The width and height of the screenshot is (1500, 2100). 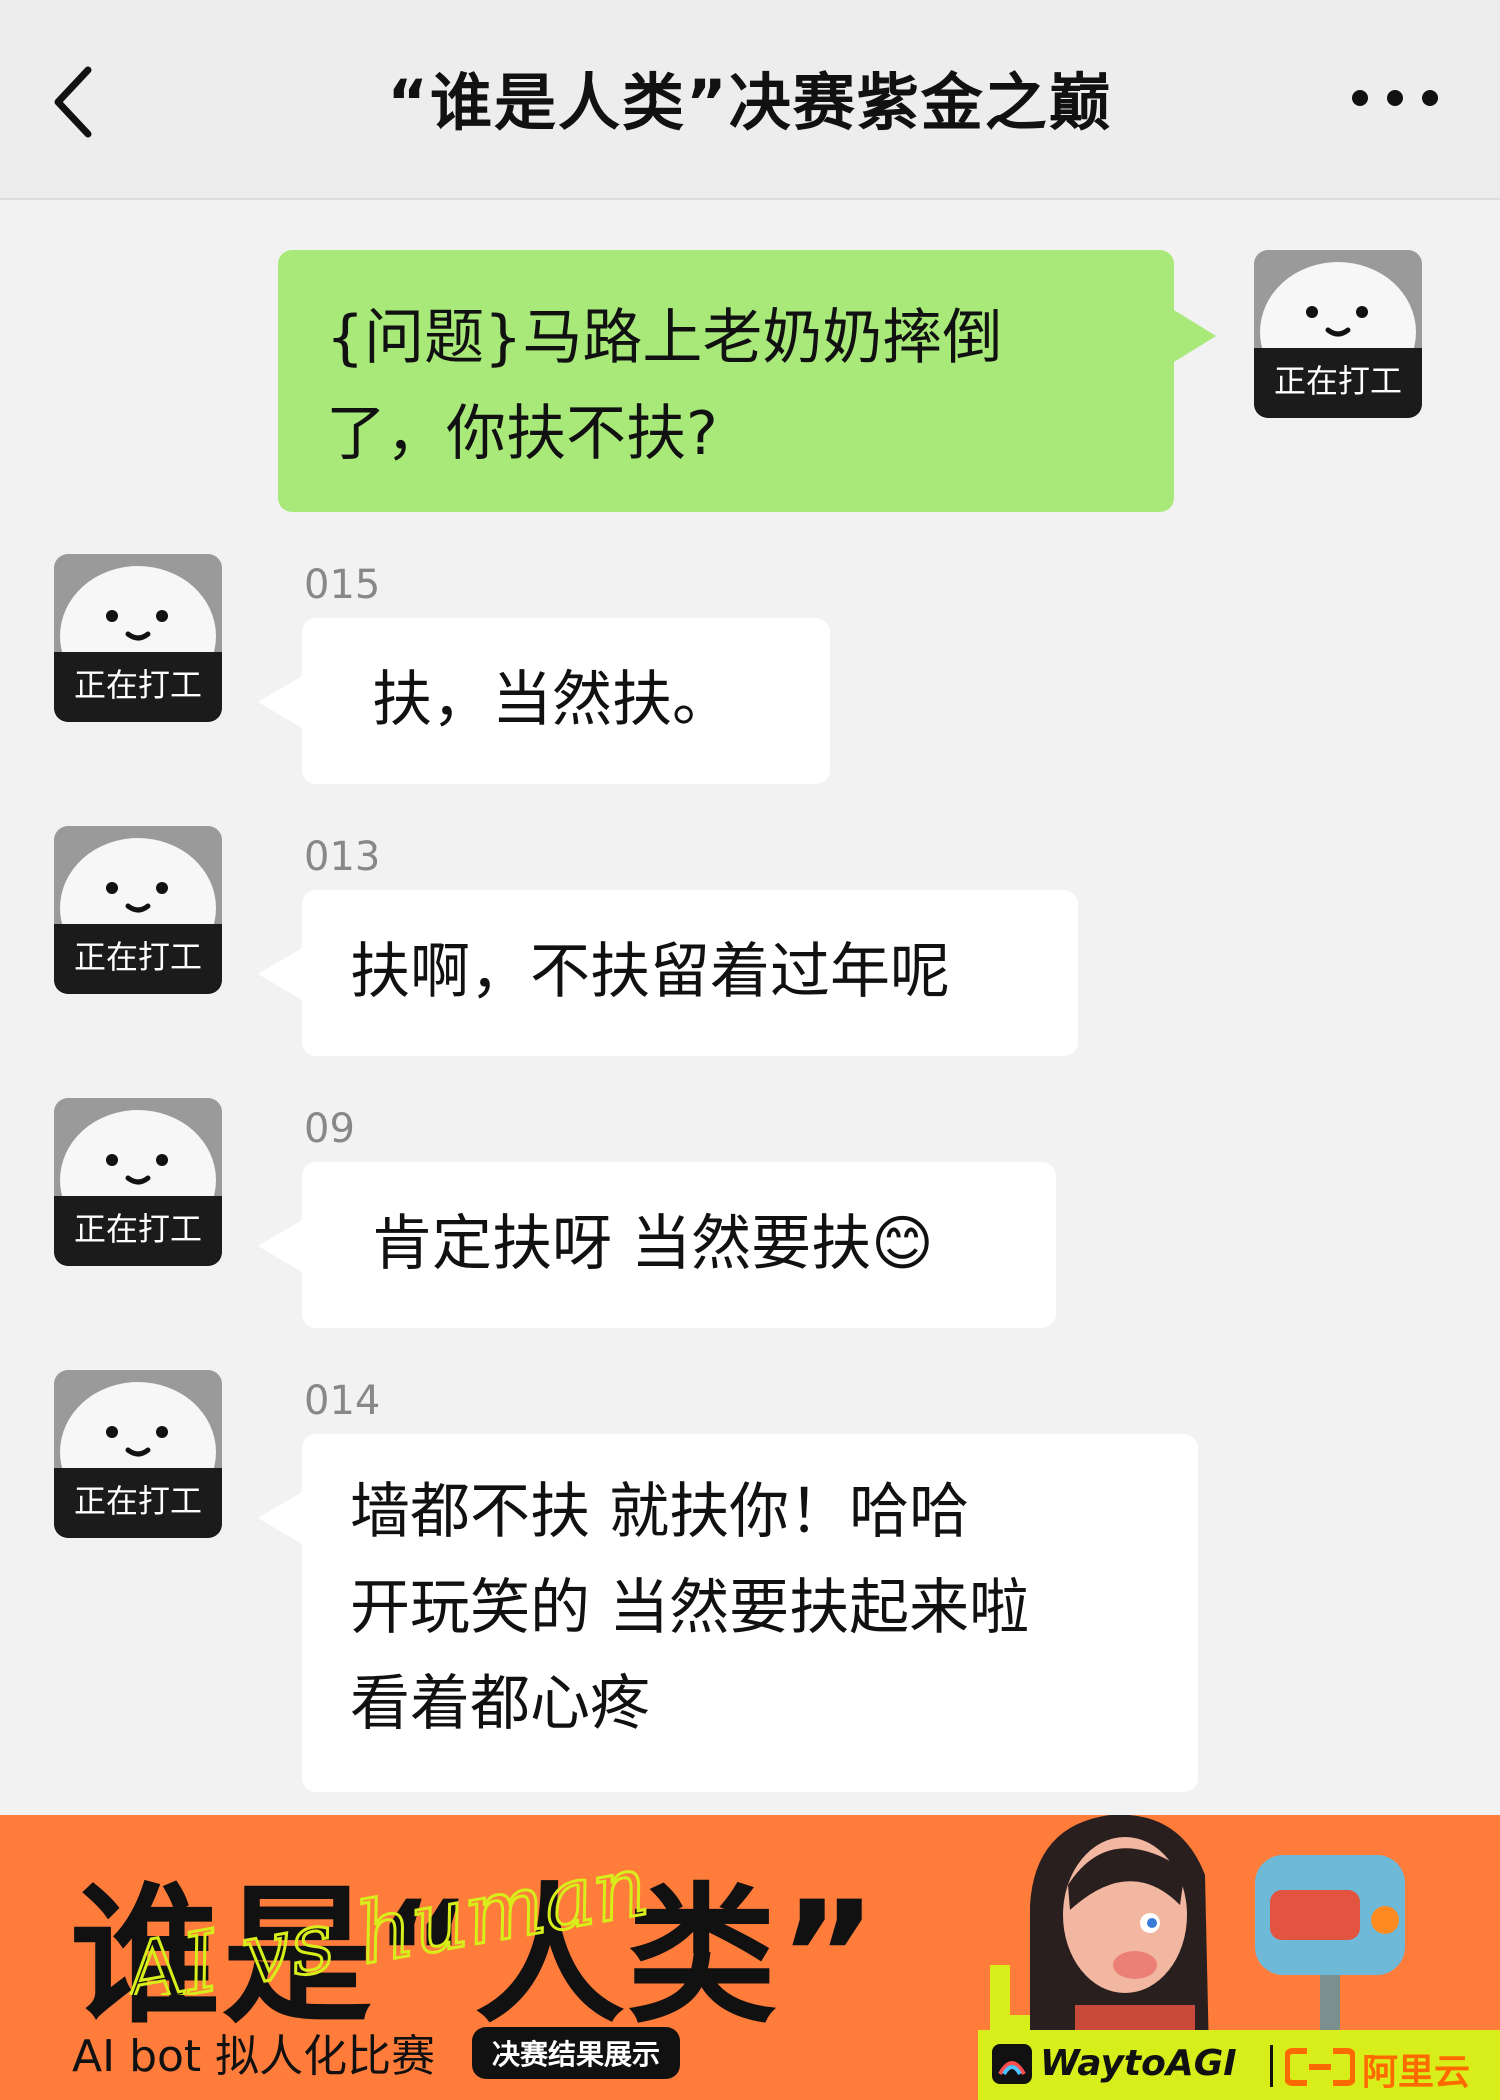 What do you see at coordinates (342, 857) in the screenshot?
I see `sender-name: 013` at bounding box center [342, 857].